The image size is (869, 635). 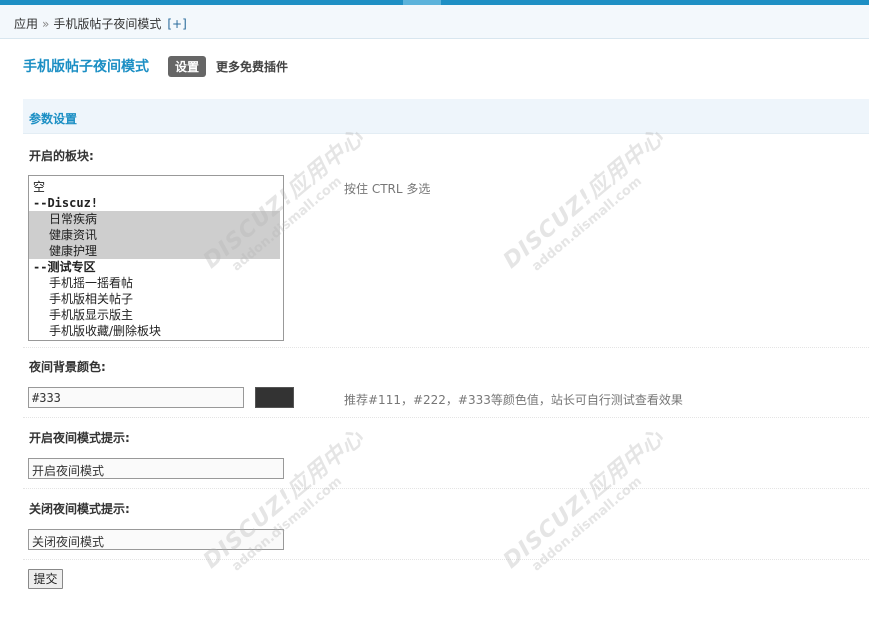 What do you see at coordinates (107, 24) in the screenshot?
I see `breadcrumb-current: 手机版帖子夜间模式` at bounding box center [107, 24].